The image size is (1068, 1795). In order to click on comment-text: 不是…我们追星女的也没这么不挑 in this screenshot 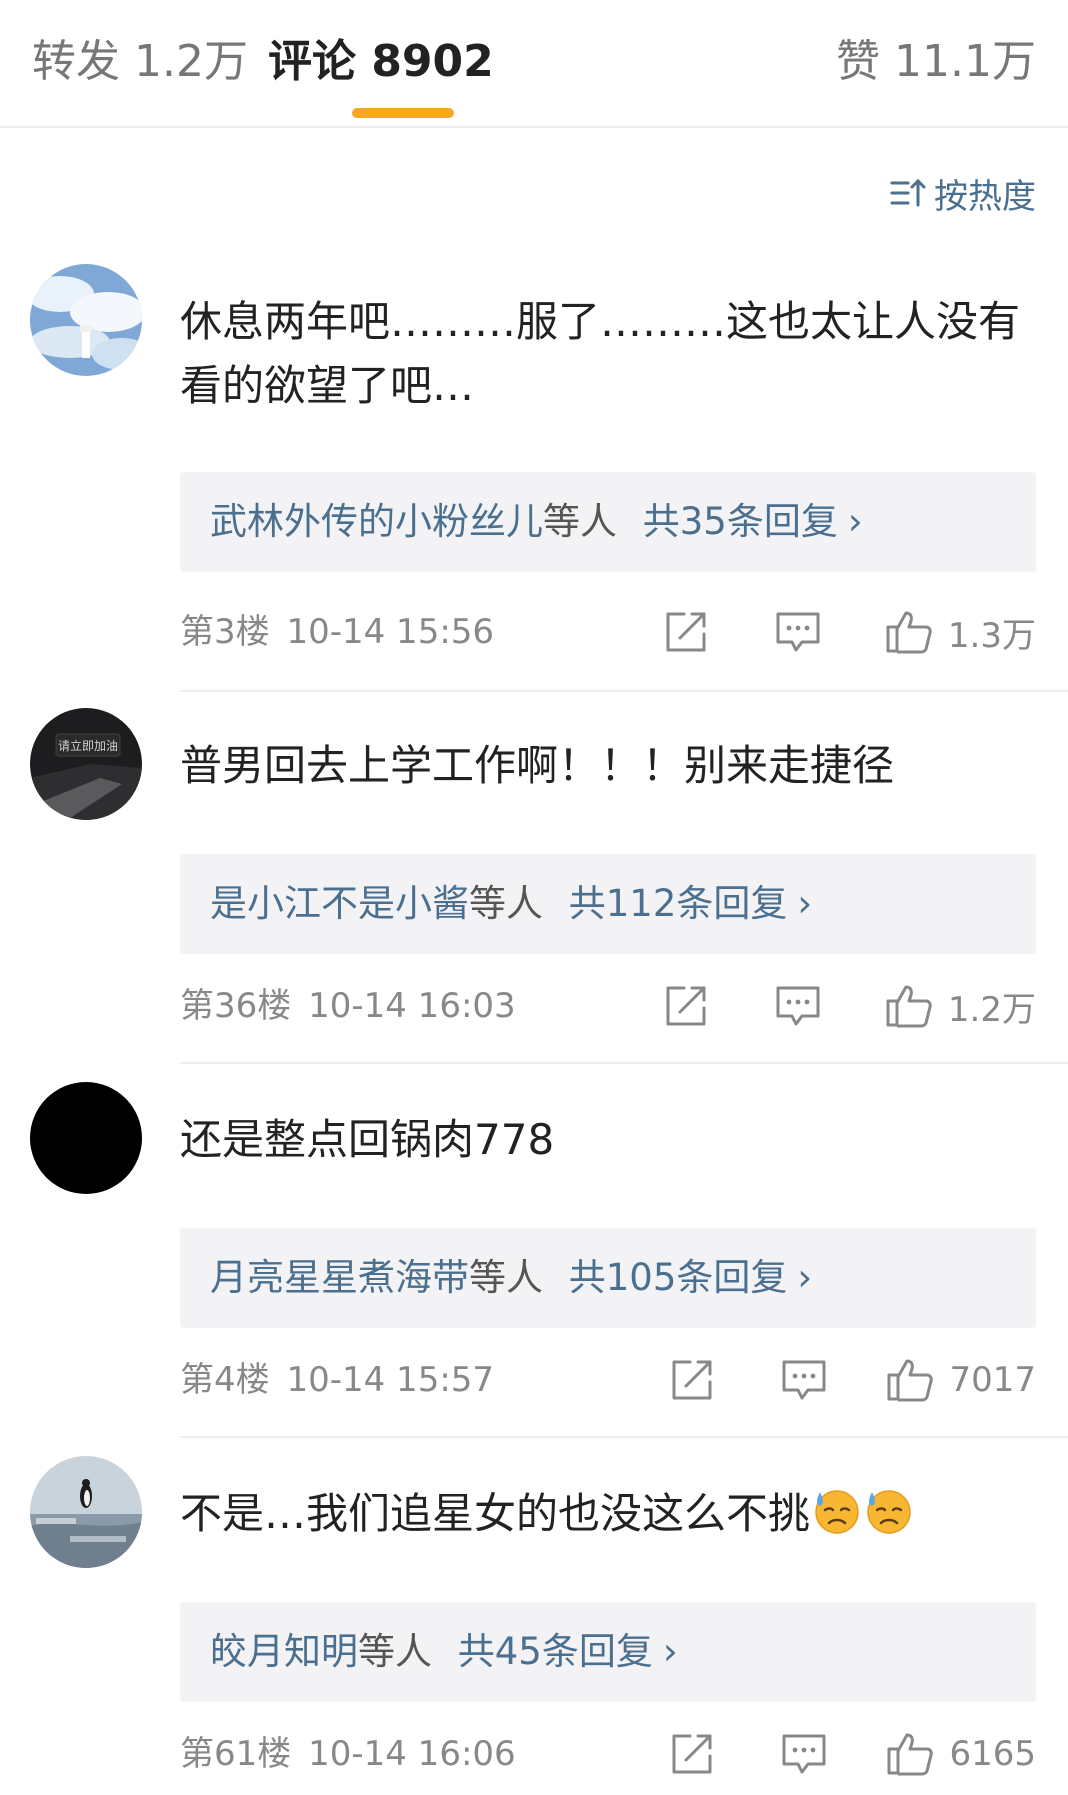, I will do `click(610, 1514)`.